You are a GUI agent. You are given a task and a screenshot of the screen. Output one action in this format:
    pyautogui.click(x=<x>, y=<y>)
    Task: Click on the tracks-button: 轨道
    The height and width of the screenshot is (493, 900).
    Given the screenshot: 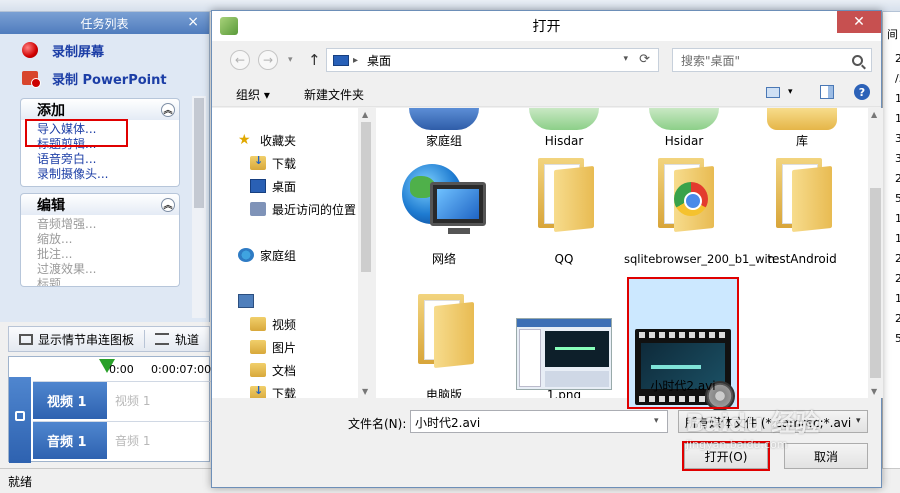 What is the action you would take?
    pyautogui.click(x=177, y=339)
    